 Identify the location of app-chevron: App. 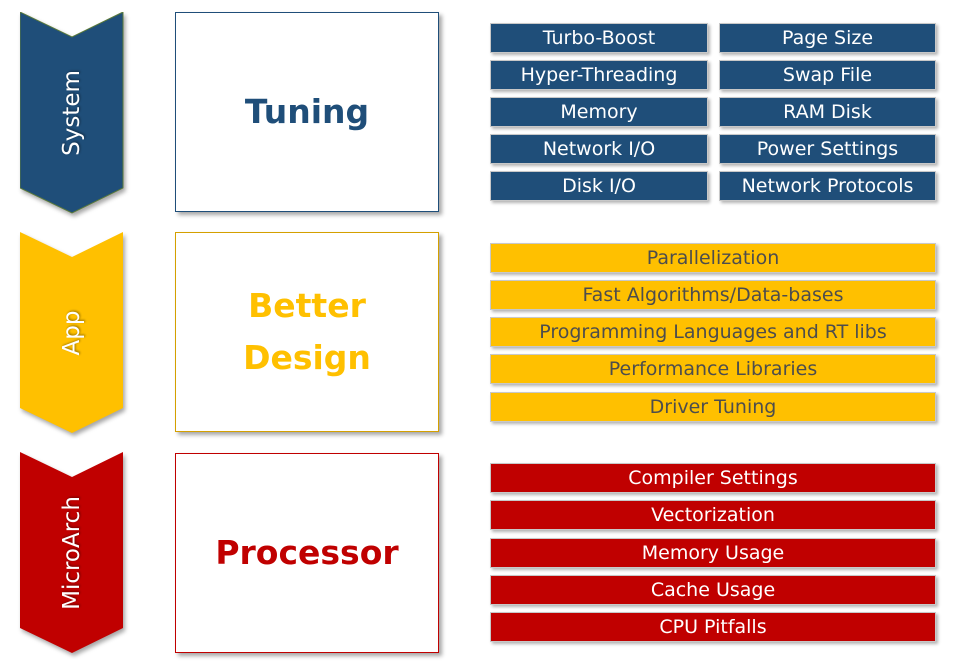
(72, 333).